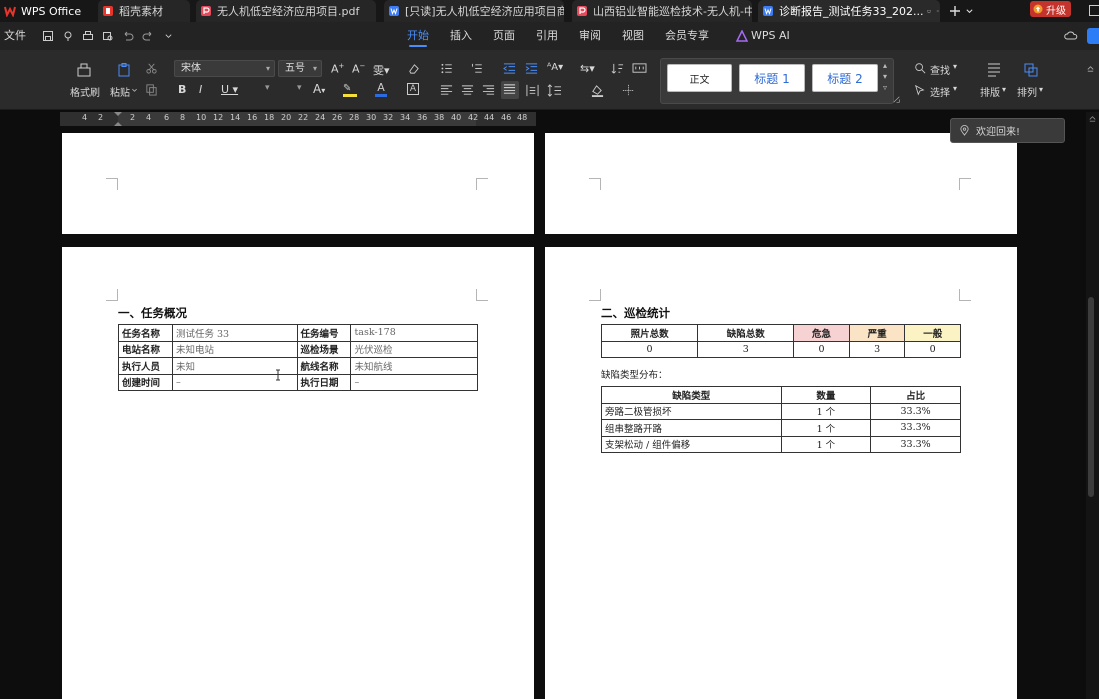 Image resolution: width=1099 pixels, height=699 pixels. What do you see at coordinates (772, 78) in the screenshot?
I see `style-heading-1: 标题 1` at bounding box center [772, 78].